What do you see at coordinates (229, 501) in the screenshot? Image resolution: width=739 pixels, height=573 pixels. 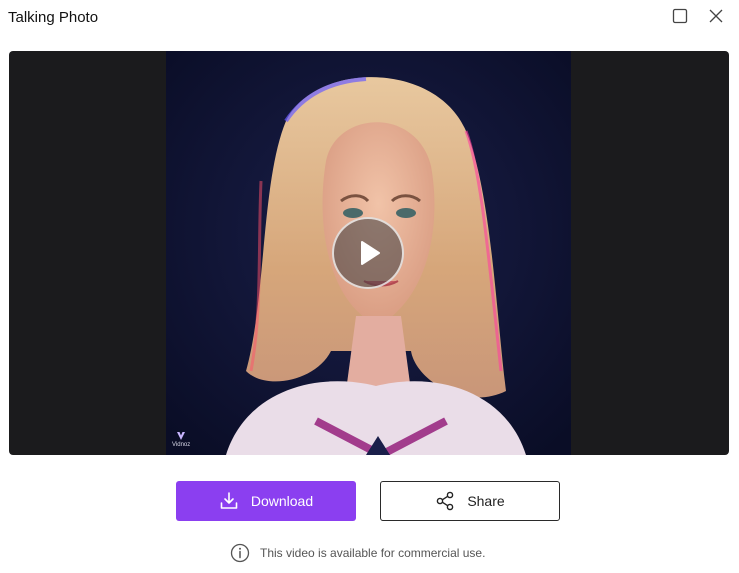 I see `download-icon` at bounding box center [229, 501].